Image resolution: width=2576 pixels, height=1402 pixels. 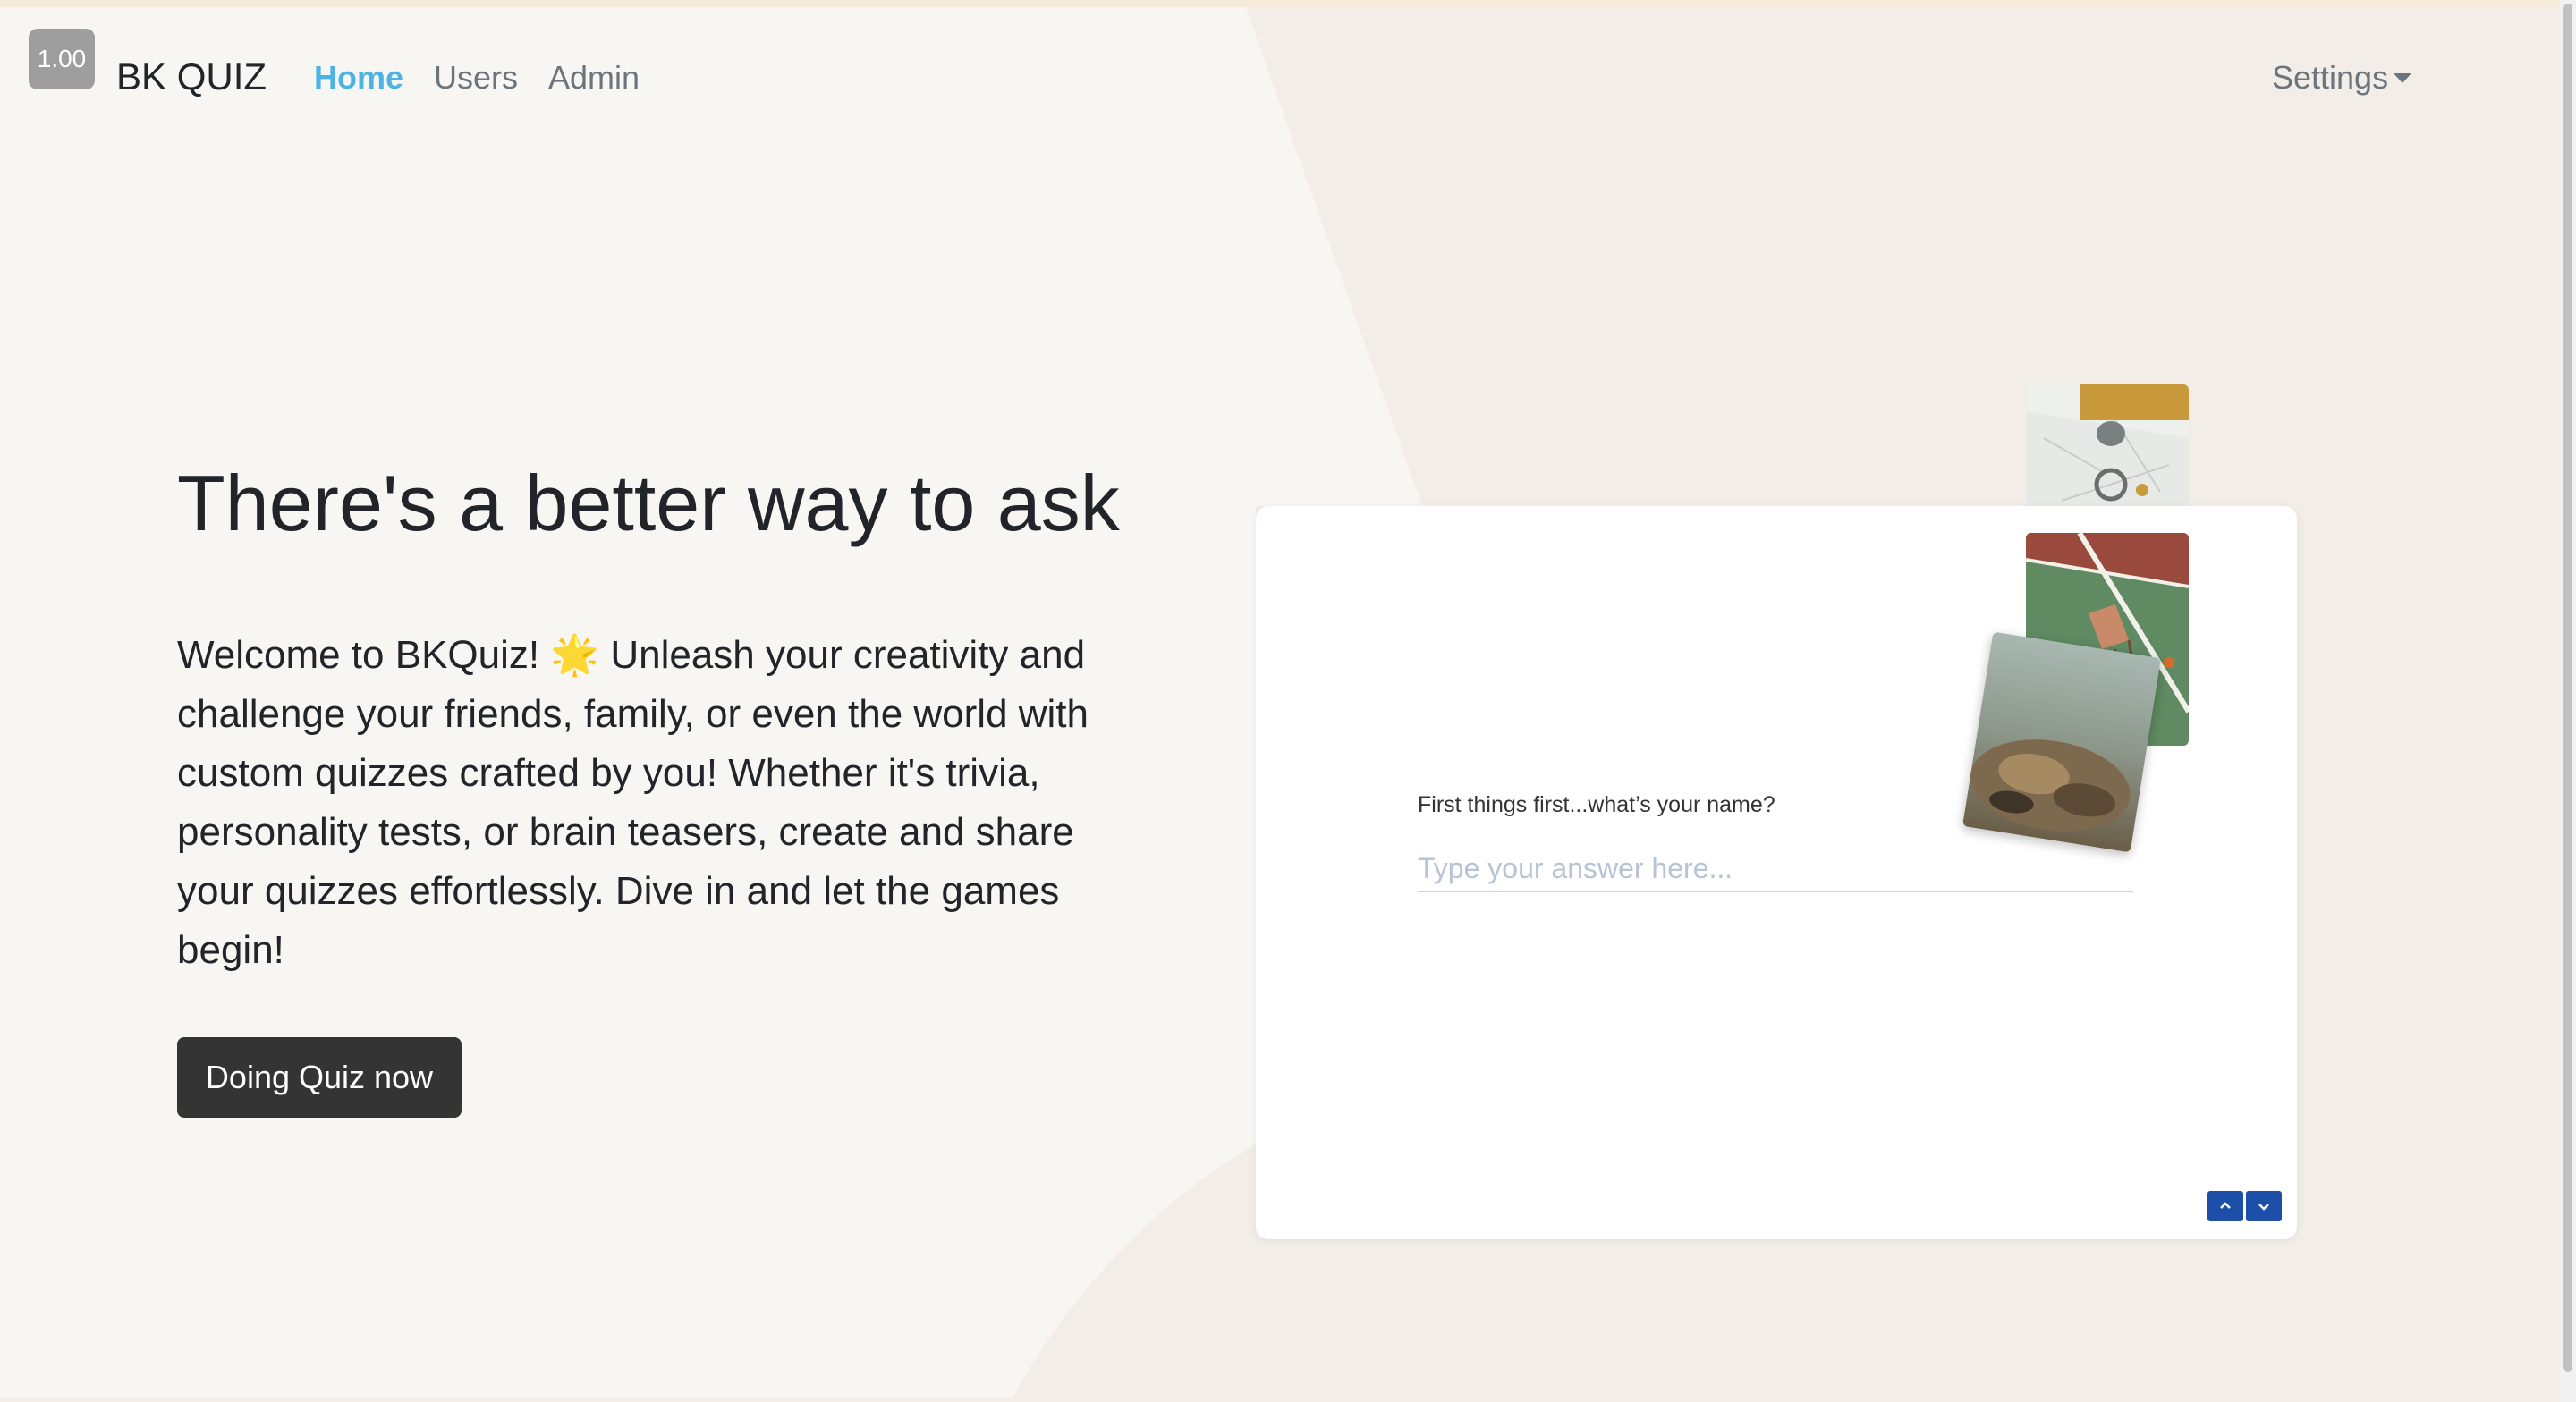 What do you see at coordinates (1280, 3) in the screenshot?
I see `top-accent-line` at bounding box center [1280, 3].